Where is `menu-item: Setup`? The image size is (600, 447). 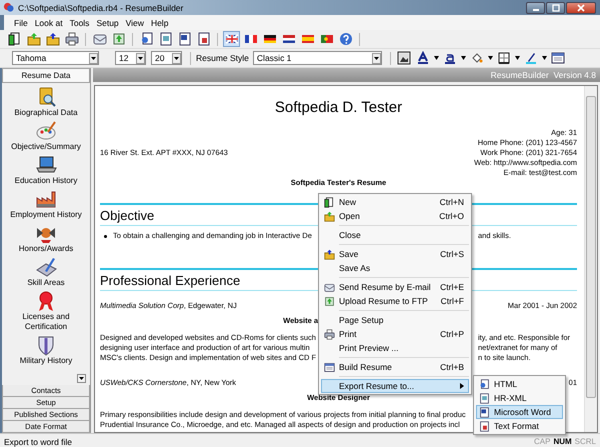 menu-item: Setup is located at coordinates (107, 23).